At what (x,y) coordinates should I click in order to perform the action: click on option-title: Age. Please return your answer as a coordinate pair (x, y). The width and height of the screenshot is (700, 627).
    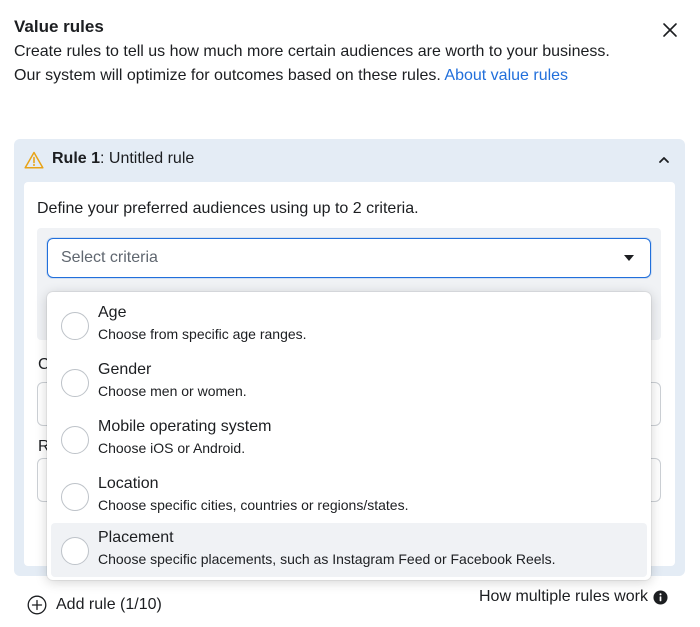
    Looking at the image, I should click on (112, 312).